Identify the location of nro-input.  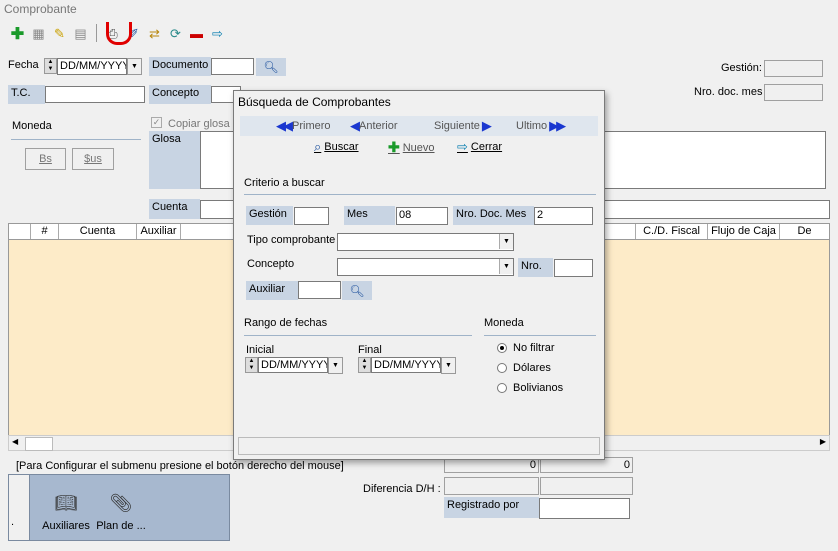
(573, 268).